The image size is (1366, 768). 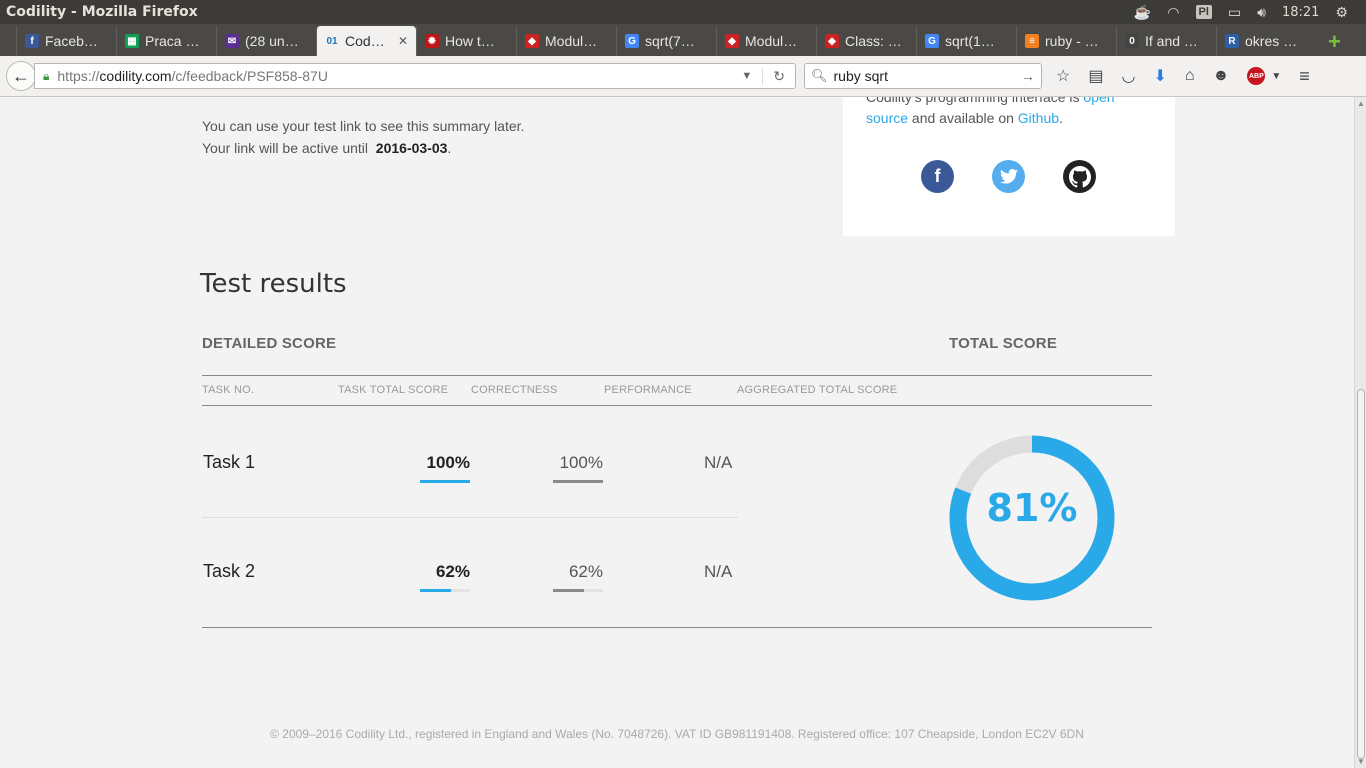 I want to click on search-box: 🔍︎ ruby sqrt →, so click(x=923, y=76).